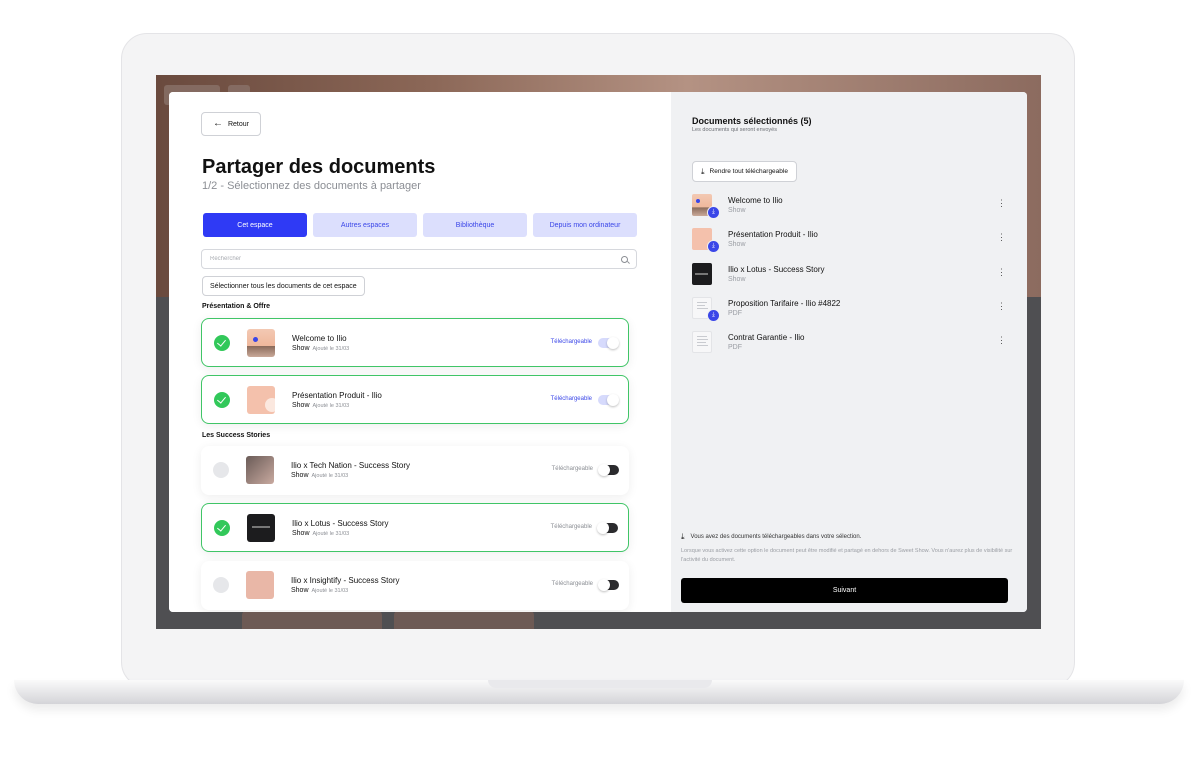  What do you see at coordinates (624, 259) in the screenshot?
I see `search-icon` at bounding box center [624, 259].